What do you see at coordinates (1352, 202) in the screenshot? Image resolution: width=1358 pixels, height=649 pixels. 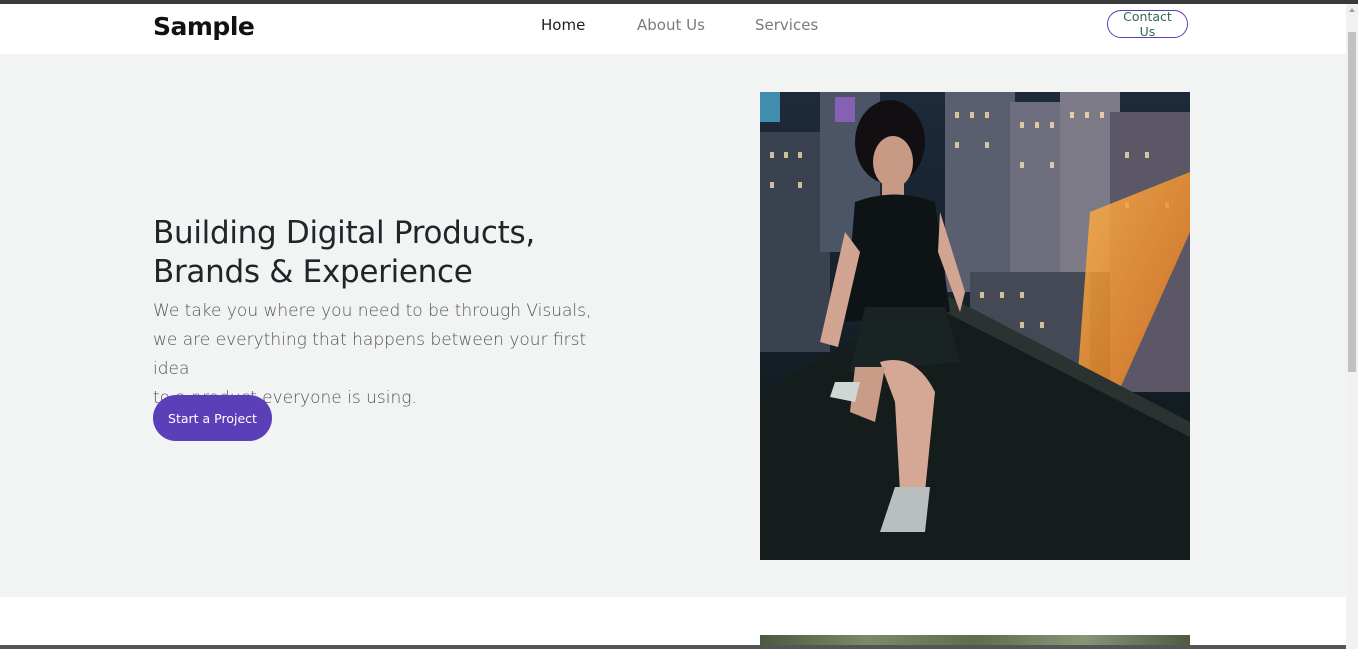 I see `scrollbar-thumb` at bounding box center [1352, 202].